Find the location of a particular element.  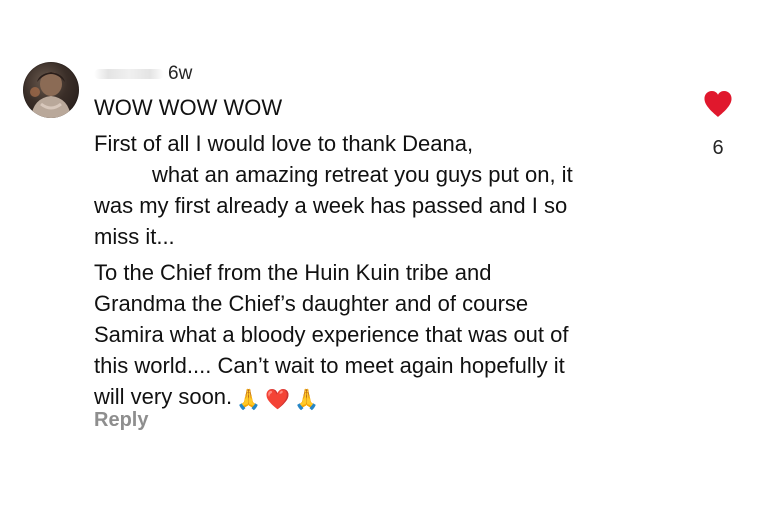

heart-icon-shape is located at coordinates (718, 104).